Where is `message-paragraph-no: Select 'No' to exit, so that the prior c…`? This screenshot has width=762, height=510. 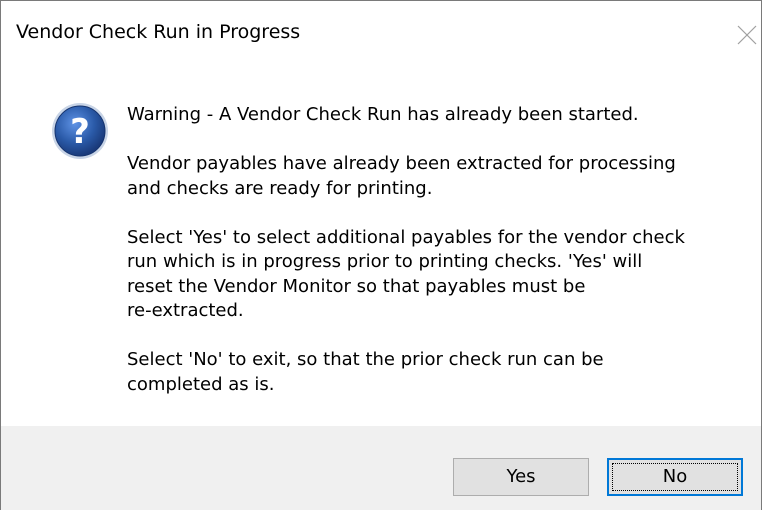
message-paragraph-no: Select 'No' to exit, so that the prior c… is located at coordinates (365, 372).